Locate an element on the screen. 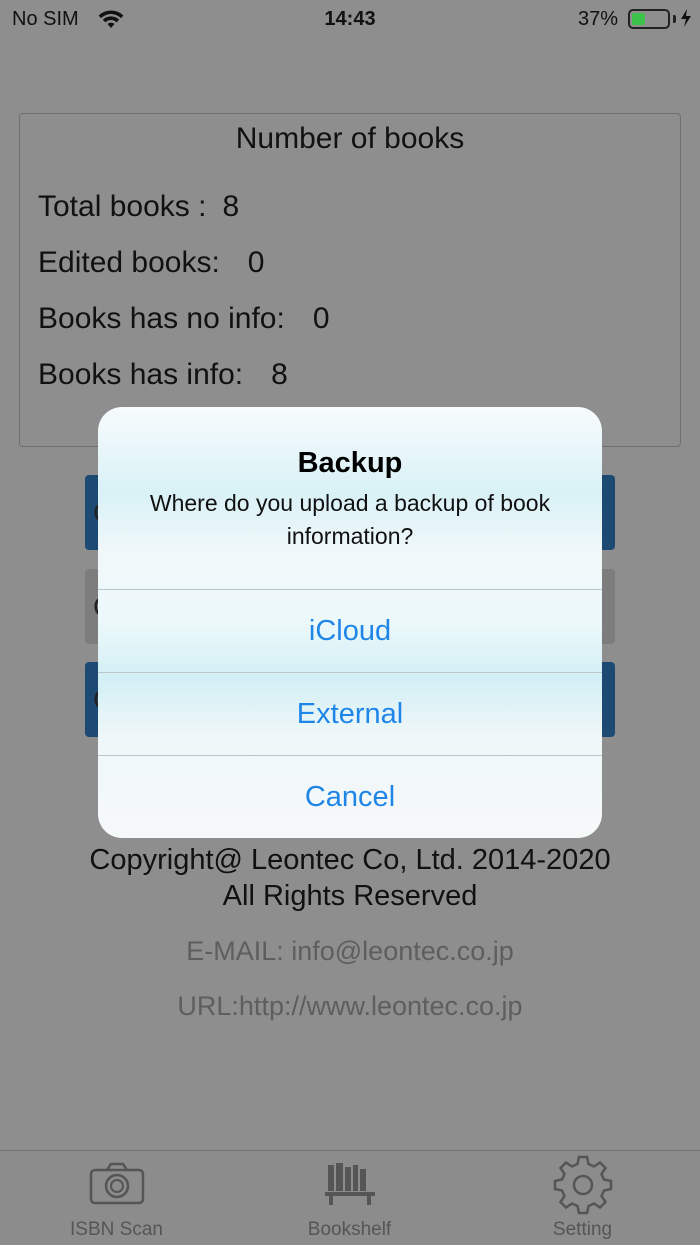 Image resolution: width=700 pixels, height=1245 pixels. battery-level-fill is located at coordinates (638, 19).